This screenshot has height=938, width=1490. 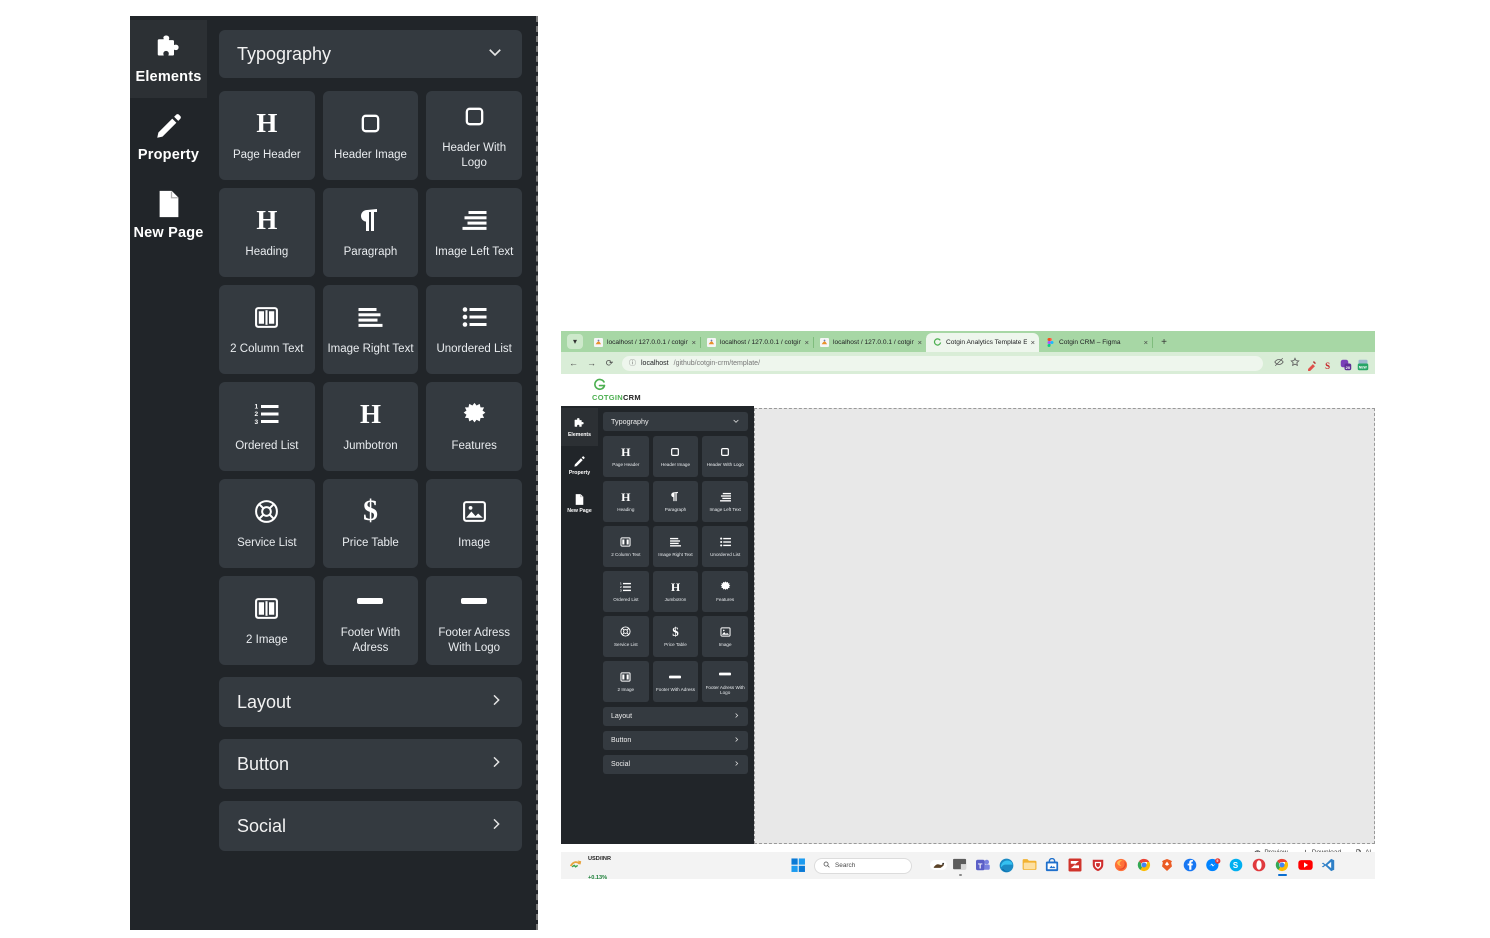 I want to click on el-jumbotron: H Jumbotron, so click(x=675, y=591).